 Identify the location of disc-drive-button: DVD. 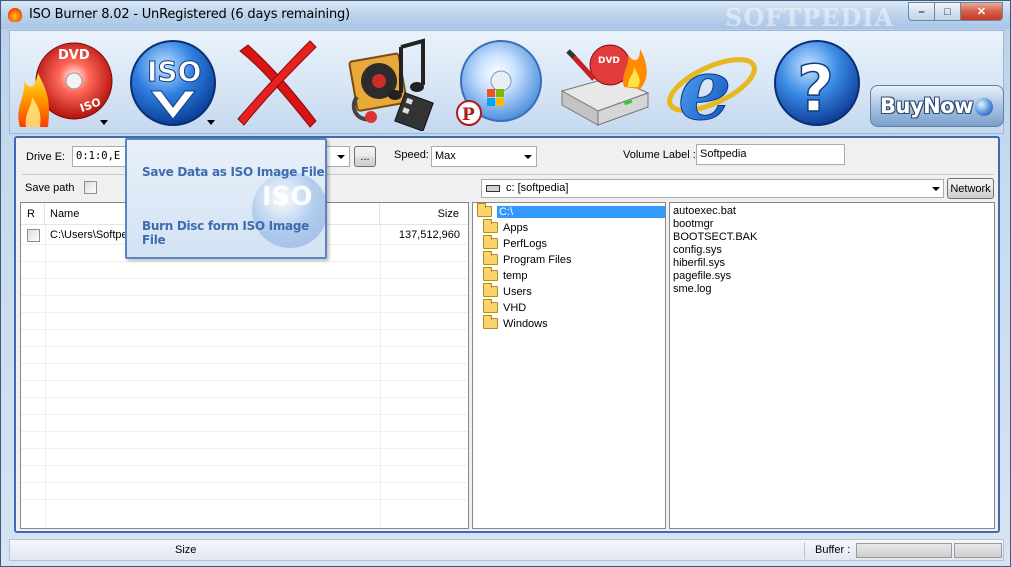
(604, 84).